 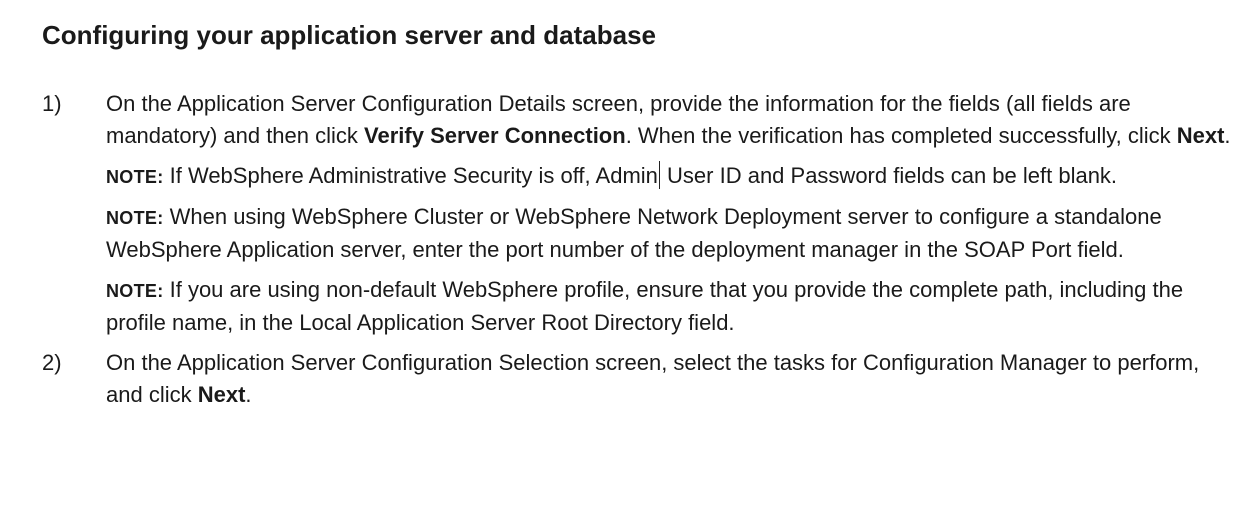 I want to click on step-number: 1), so click(x=52, y=103).